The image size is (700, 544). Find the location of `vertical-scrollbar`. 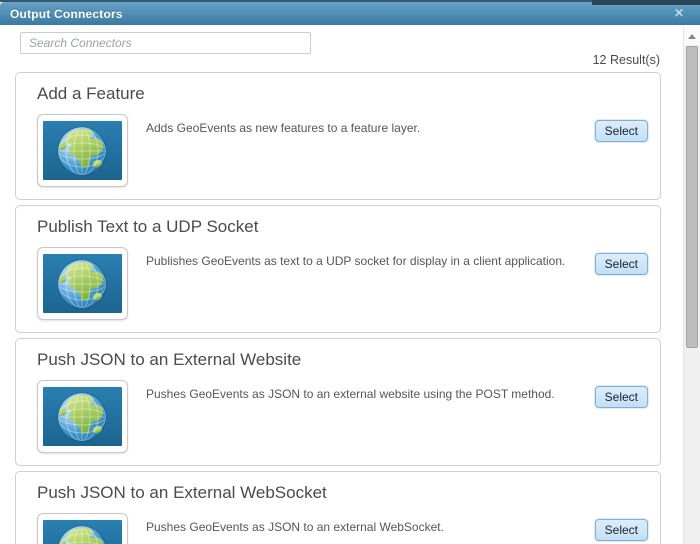

vertical-scrollbar is located at coordinates (691, 285).